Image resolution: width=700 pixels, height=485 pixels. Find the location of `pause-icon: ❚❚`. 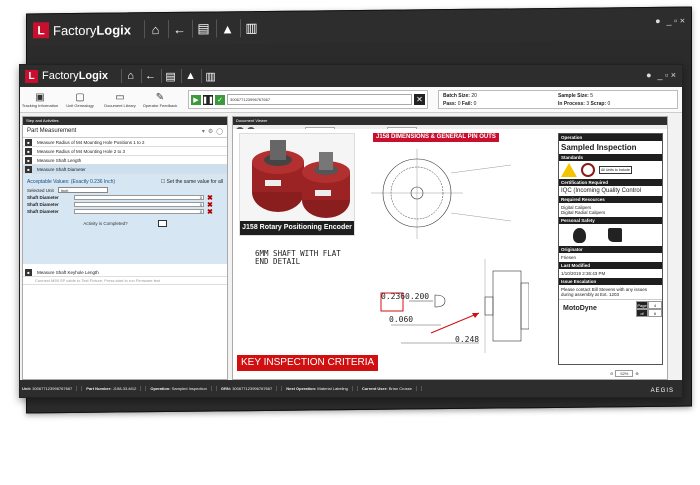

pause-icon: ❚❚ is located at coordinates (208, 99).